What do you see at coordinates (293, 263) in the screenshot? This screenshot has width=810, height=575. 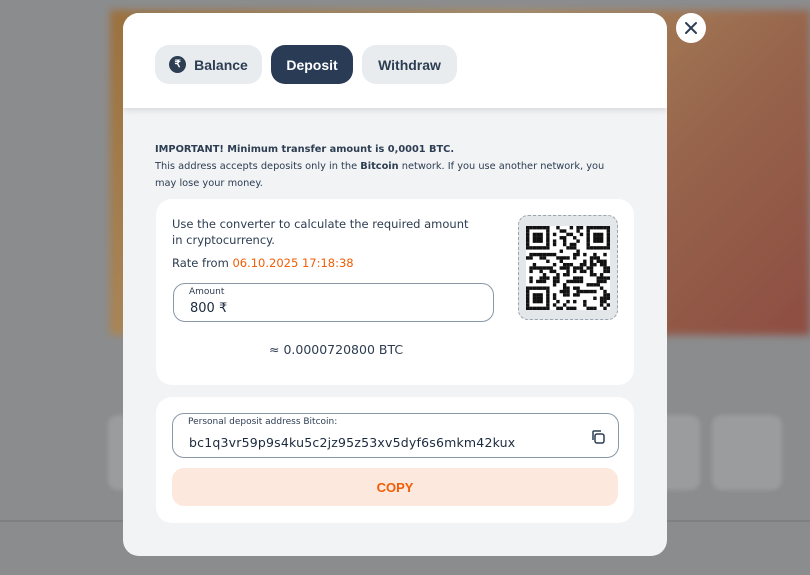 I see `rate-date: 06.10.2025 17:18:38` at bounding box center [293, 263].